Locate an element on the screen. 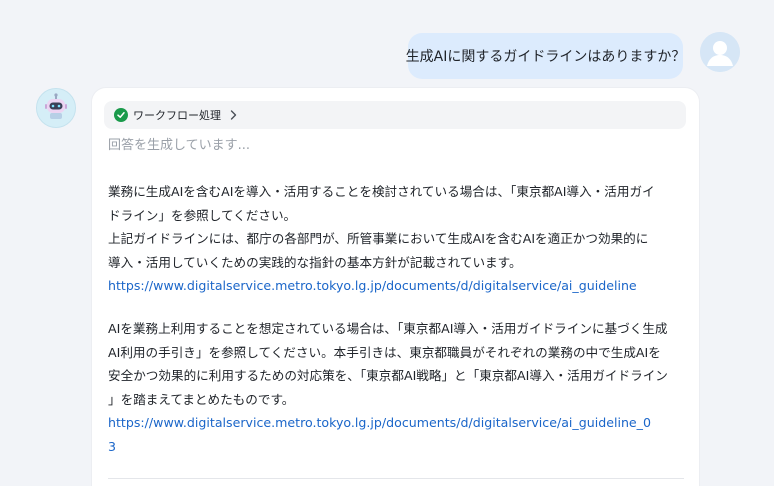 The image size is (774, 486). divider is located at coordinates (396, 478).